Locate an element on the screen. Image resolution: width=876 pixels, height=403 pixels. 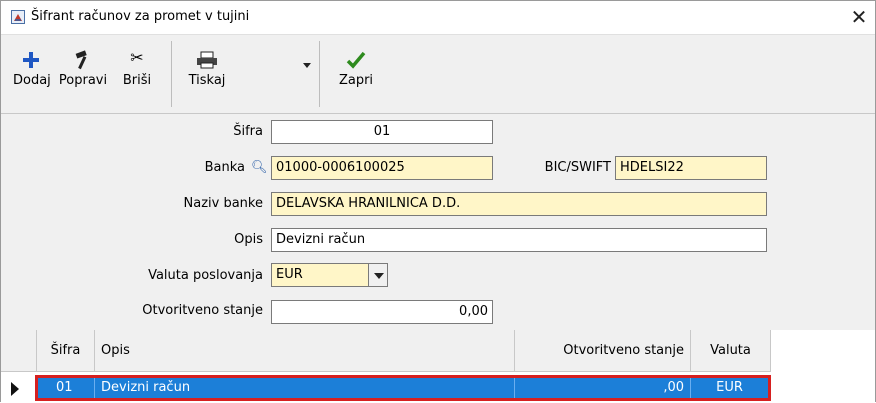
plus-icon is located at coordinates (31, 58).